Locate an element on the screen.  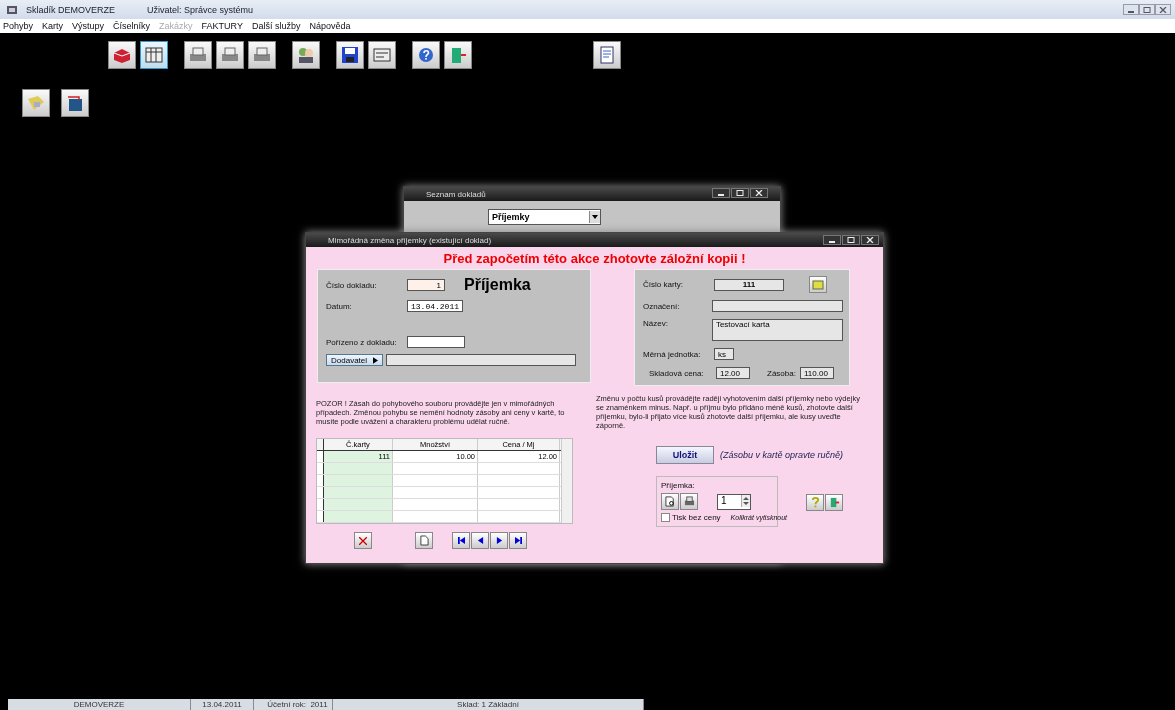
copies-spinner: 1 is located at coordinates (734, 501).